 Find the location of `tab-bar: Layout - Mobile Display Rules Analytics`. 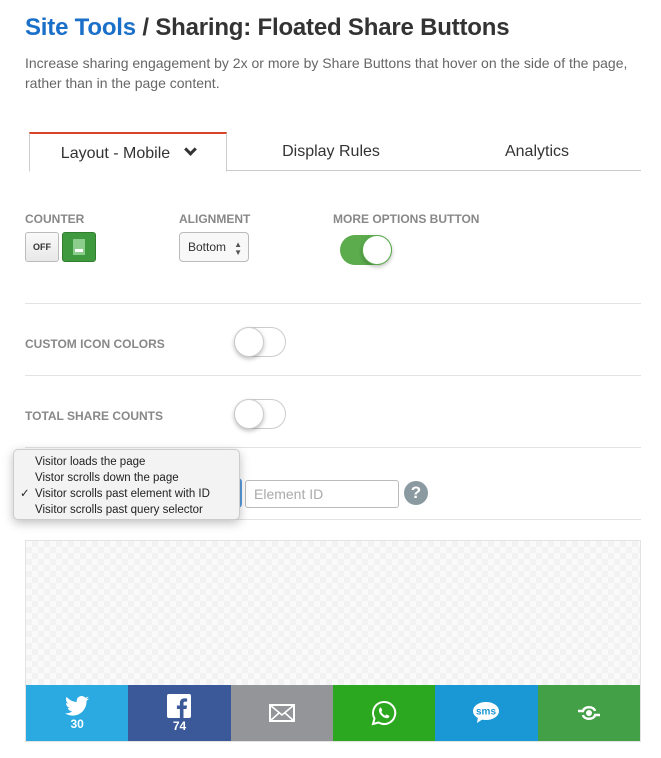

tab-bar: Layout - Mobile Display Rules Analytics is located at coordinates (335, 152).